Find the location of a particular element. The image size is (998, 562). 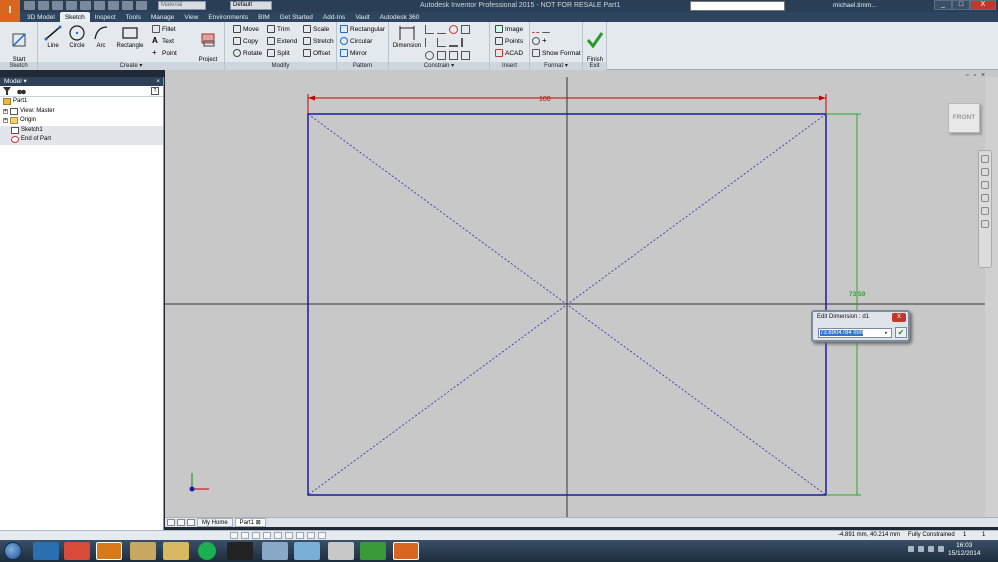

help-icon: ? is located at coordinates (155, 91).